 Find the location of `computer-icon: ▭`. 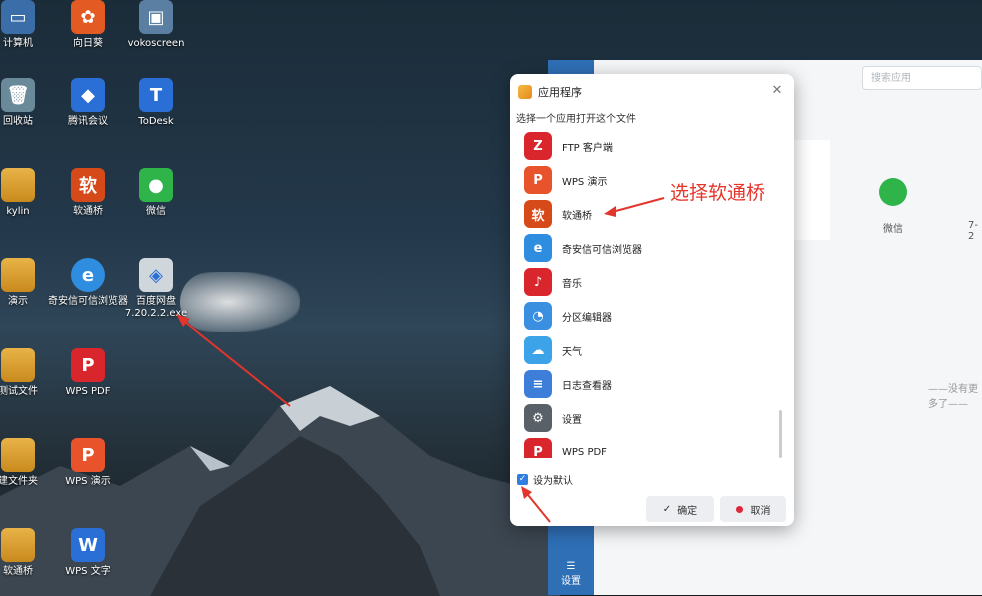

computer-icon: ▭ is located at coordinates (18, 17).